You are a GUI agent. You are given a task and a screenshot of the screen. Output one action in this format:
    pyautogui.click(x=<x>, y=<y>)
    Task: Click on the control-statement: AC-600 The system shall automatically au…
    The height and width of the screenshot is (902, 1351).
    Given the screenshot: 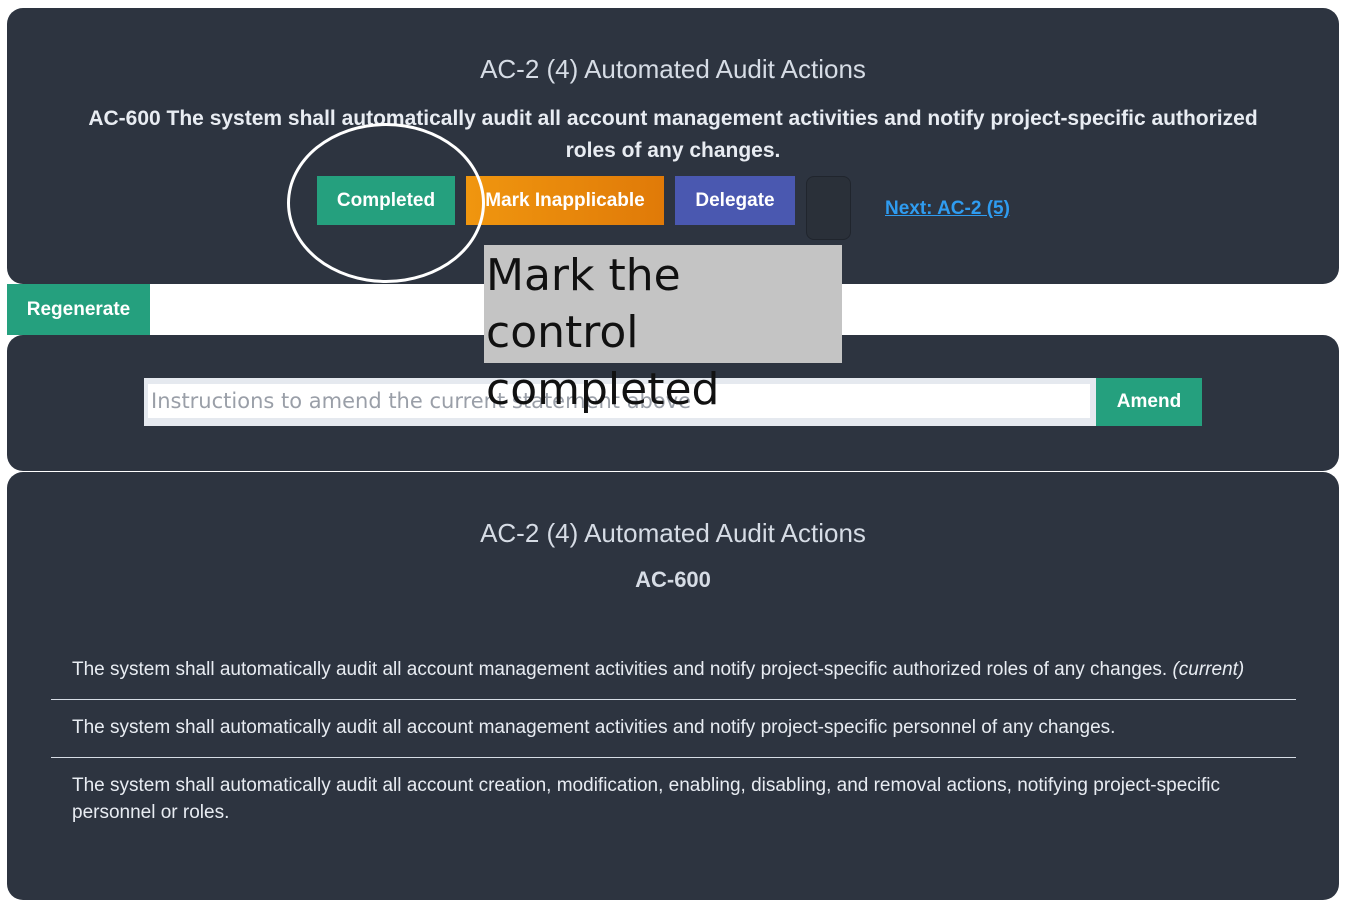 What is the action you would take?
    pyautogui.click(x=673, y=134)
    